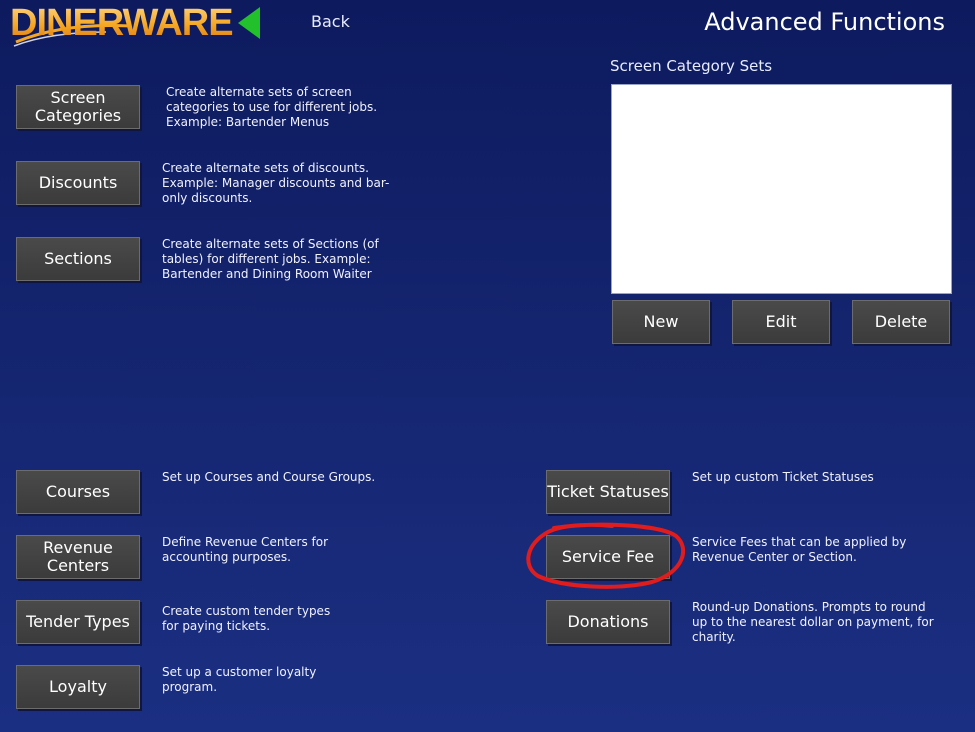  What do you see at coordinates (245, 542) in the screenshot?
I see `desc-line: Define Revenue Centers for` at bounding box center [245, 542].